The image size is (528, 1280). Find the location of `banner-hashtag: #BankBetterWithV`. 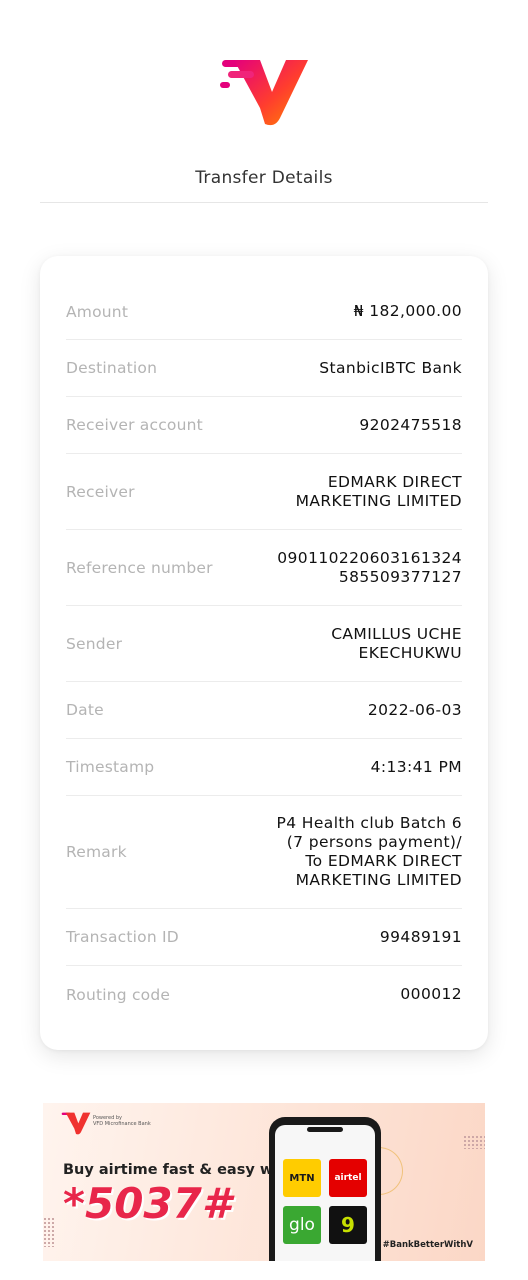

banner-hashtag: #BankBetterWithV is located at coordinates (427, 1245).